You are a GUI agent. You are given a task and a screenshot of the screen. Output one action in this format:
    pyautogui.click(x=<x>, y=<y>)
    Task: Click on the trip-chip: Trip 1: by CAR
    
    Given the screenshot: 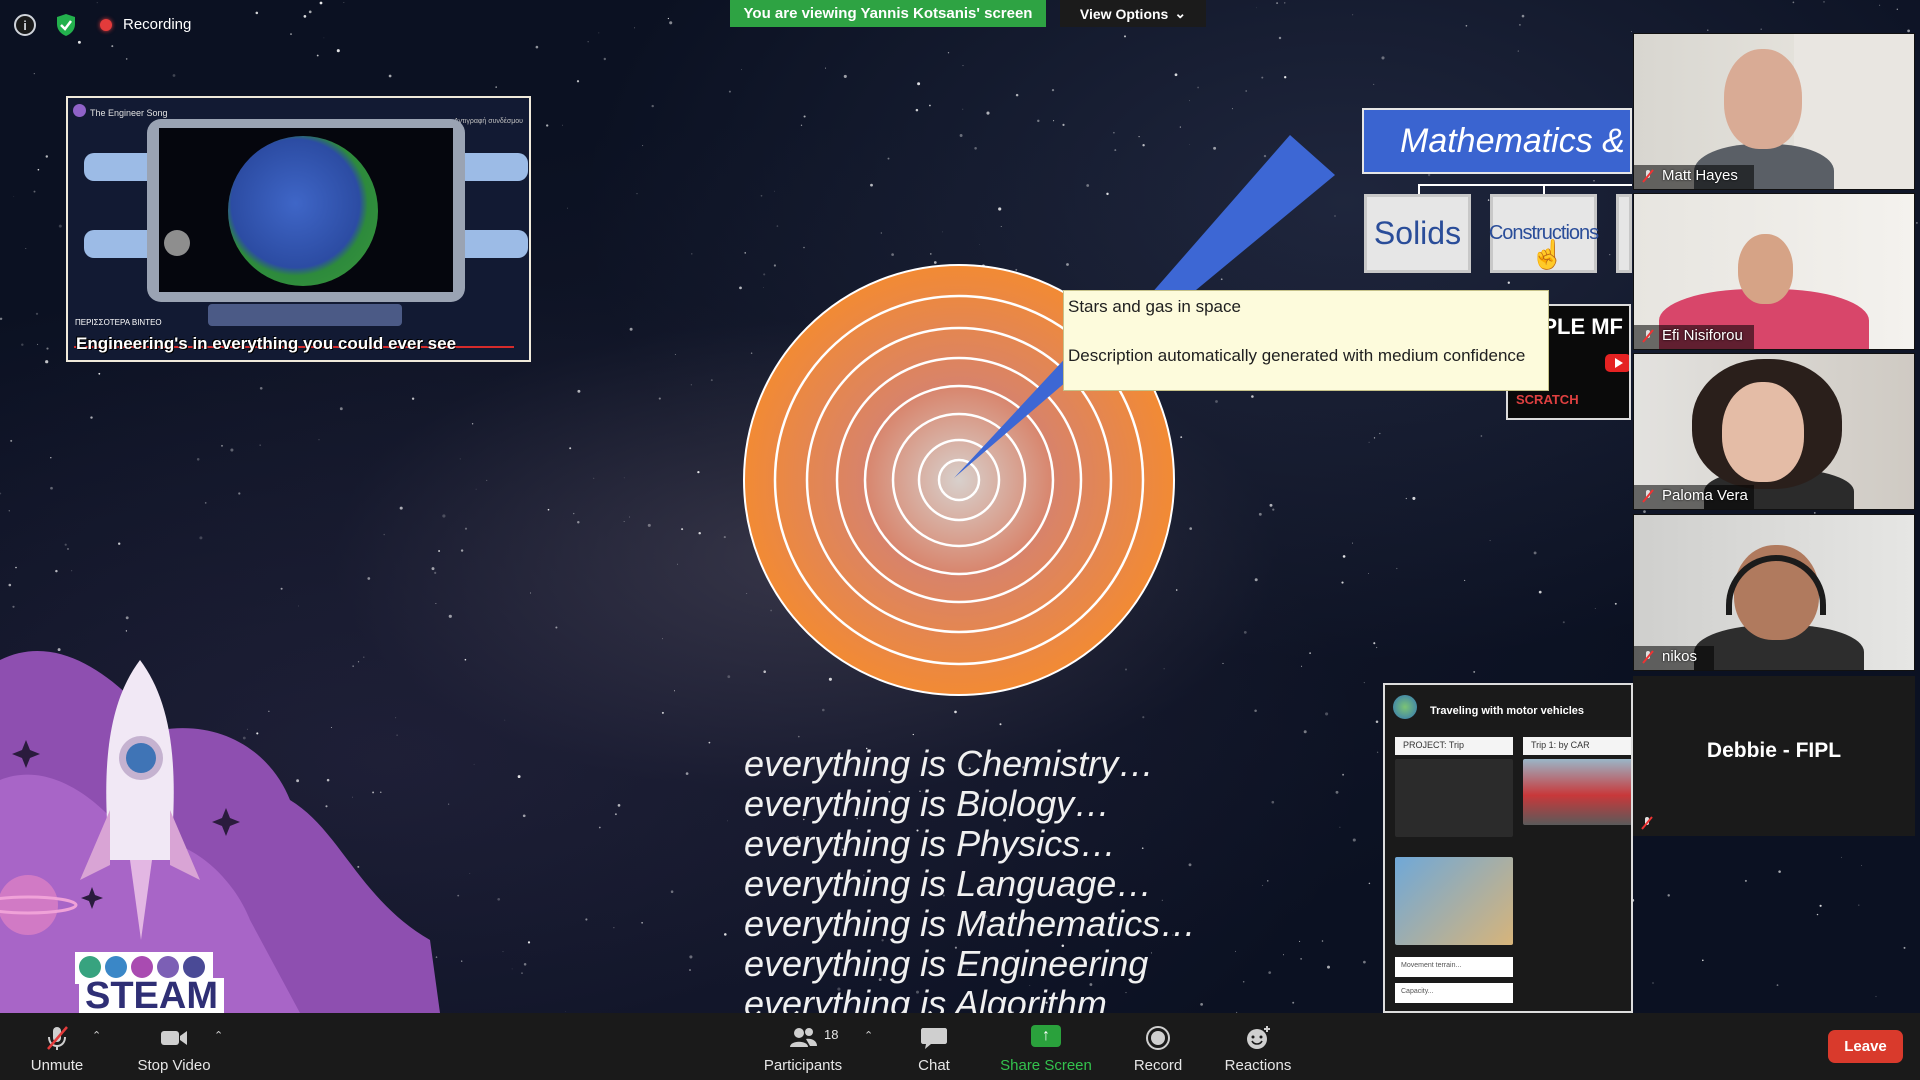 What is the action you would take?
    pyautogui.click(x=1577, y=746)
    